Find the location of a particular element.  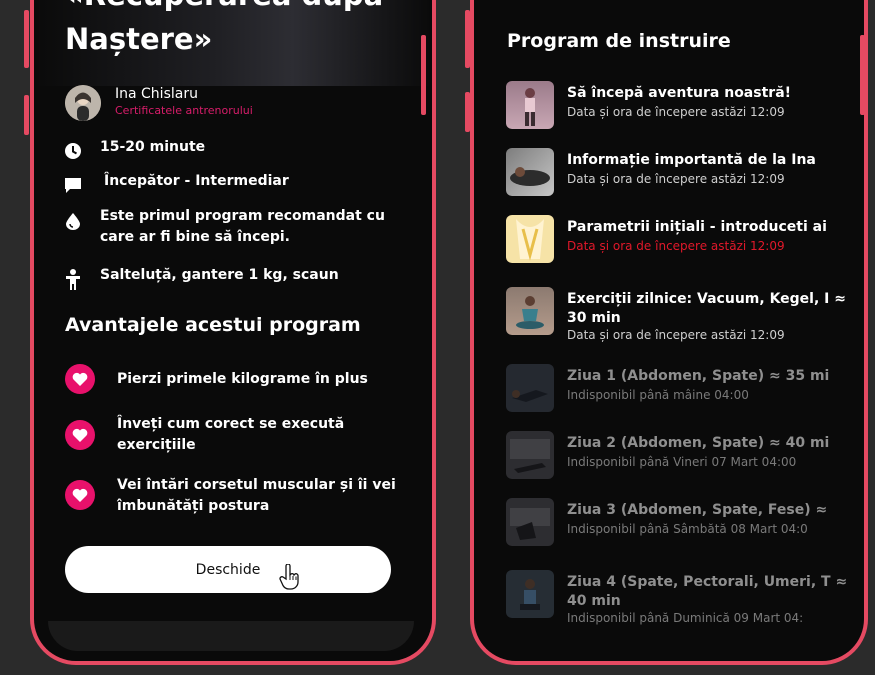

trainer-avatar is located at coordinates (83, 103).